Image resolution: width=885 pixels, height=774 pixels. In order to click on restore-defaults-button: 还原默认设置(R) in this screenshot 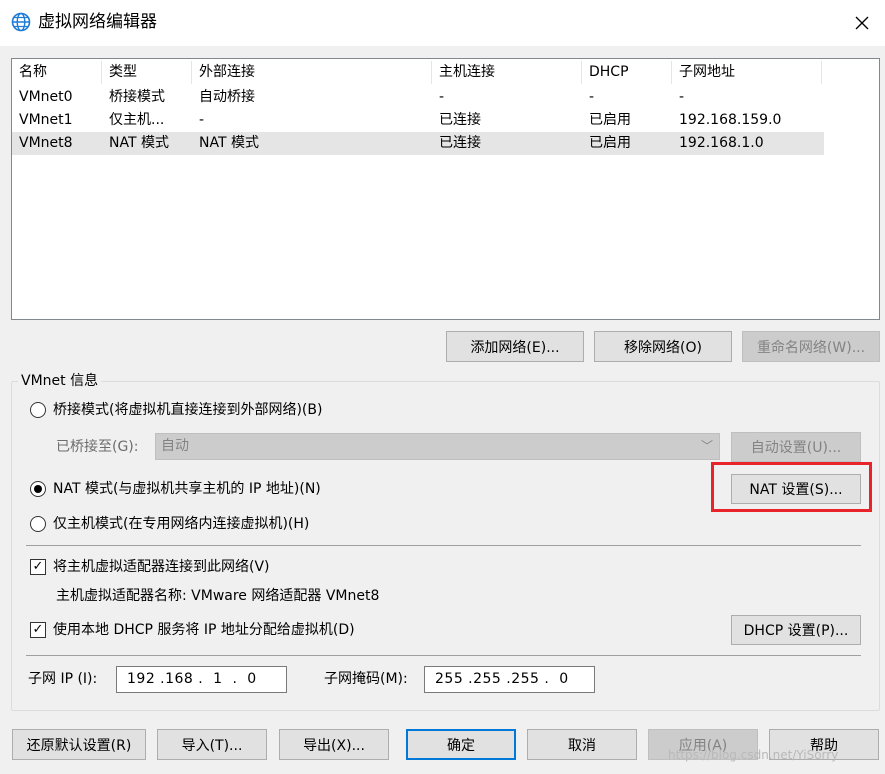, I will do `click(79, 744)`.